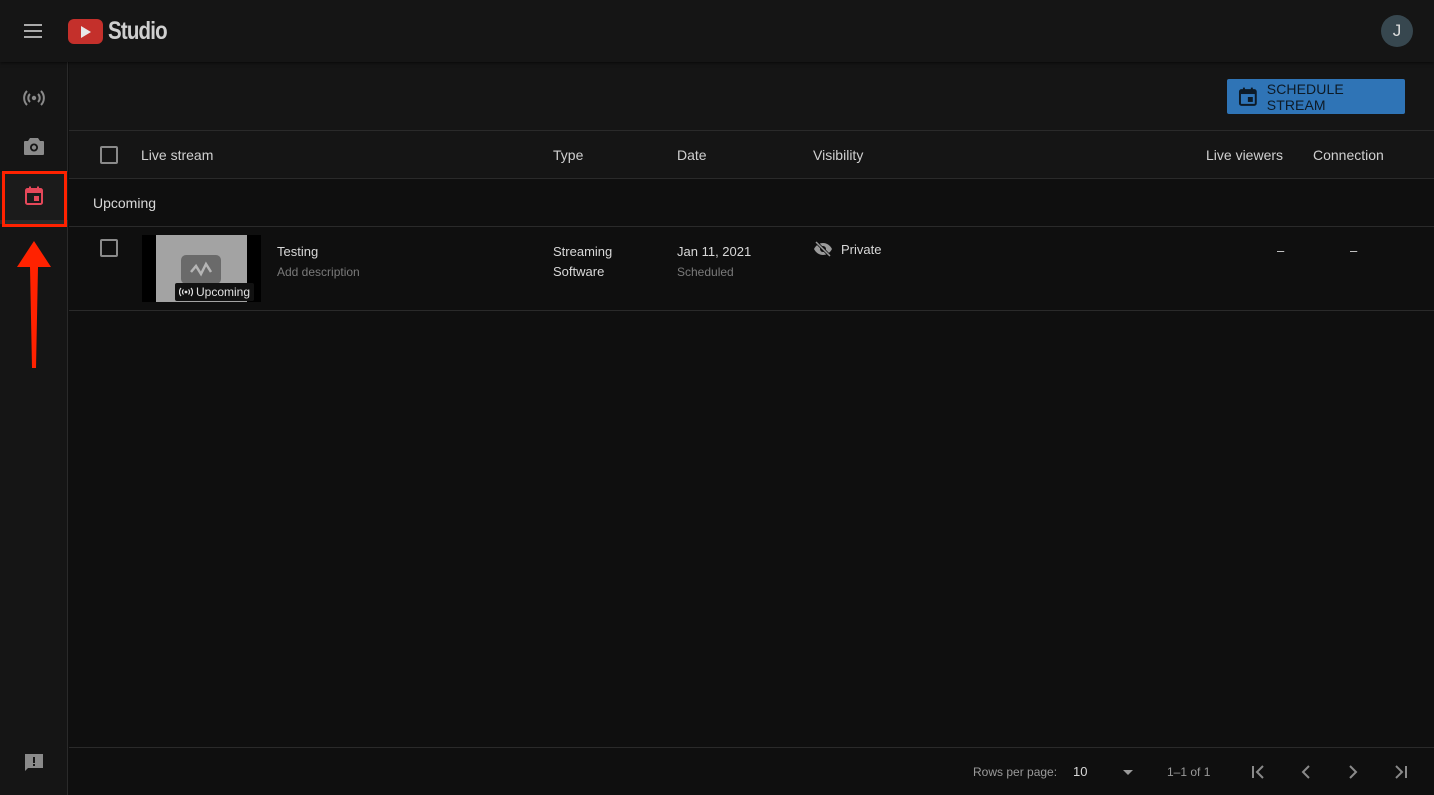 Image resolution: width=1434 pixels, height=795 pixels. I want to click on toolbar: SCHEDULE STREAM, so click(751, 96).